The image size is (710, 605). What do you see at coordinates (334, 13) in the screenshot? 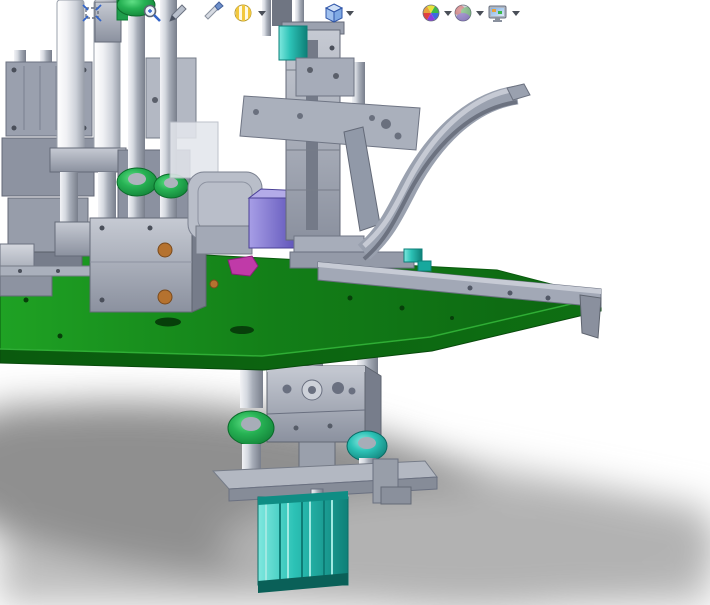
I see `cube-icon` at bounding box center [334, 13].